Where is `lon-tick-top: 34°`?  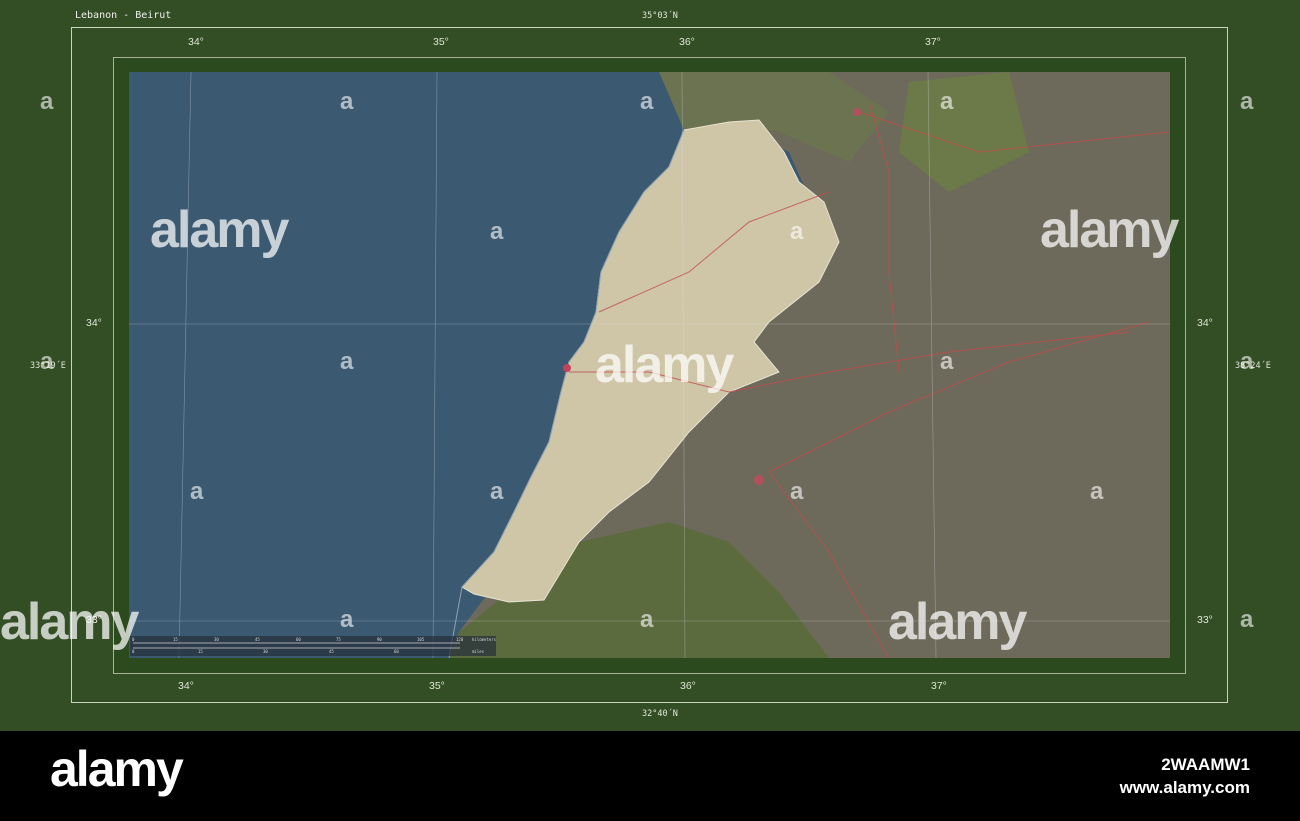
lon-tick-top: 34° is located at coordinates (196, 42).